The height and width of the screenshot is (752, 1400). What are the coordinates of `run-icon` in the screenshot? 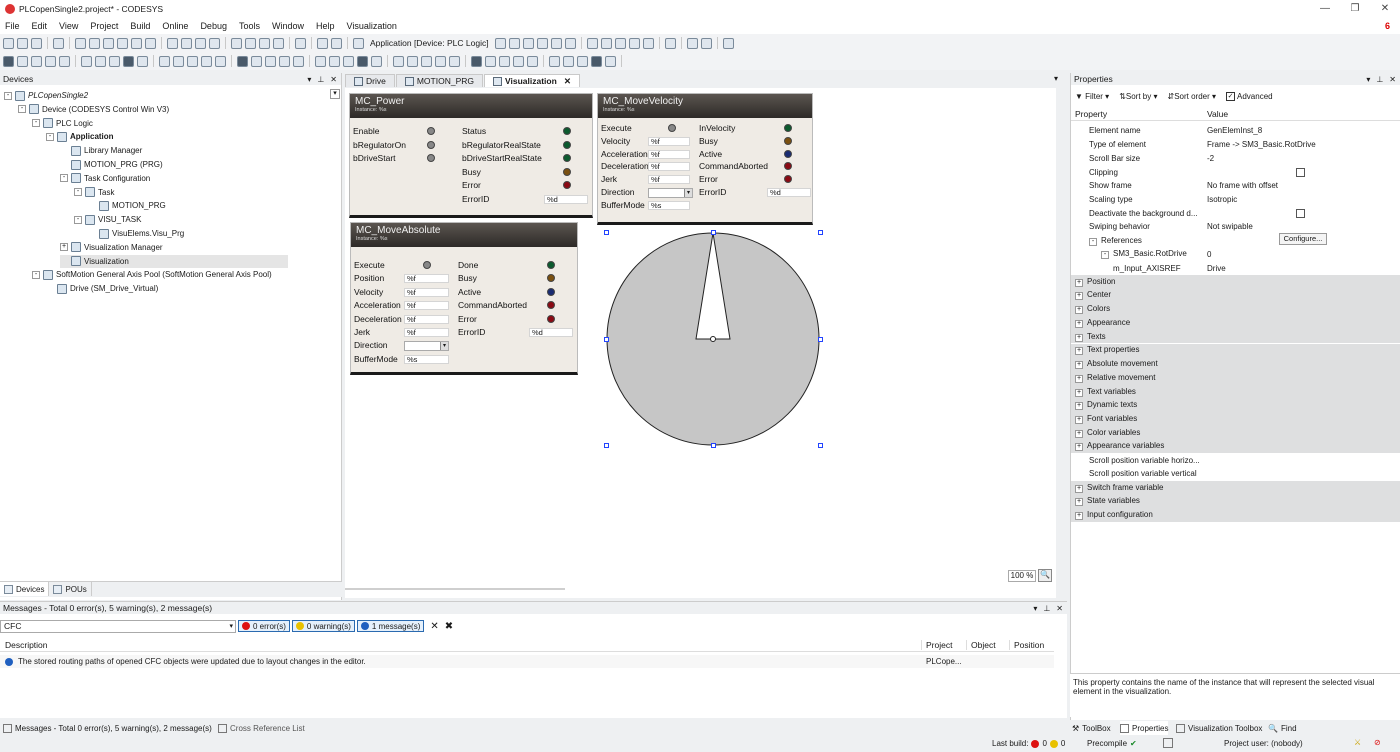 It's located at (542, 43).